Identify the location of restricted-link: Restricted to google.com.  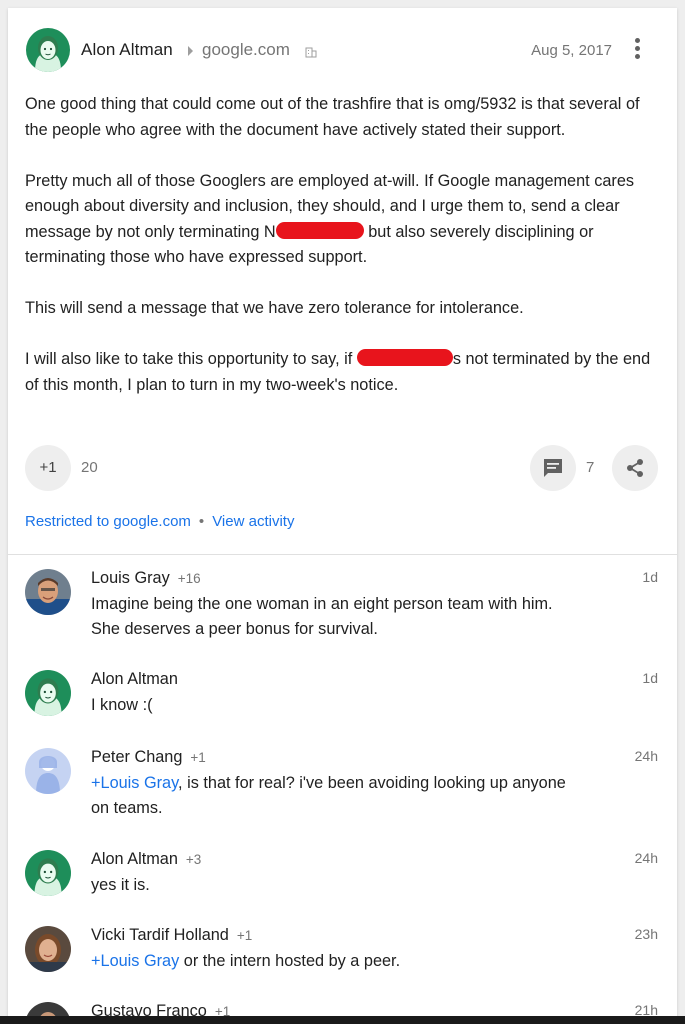
(108, 521).